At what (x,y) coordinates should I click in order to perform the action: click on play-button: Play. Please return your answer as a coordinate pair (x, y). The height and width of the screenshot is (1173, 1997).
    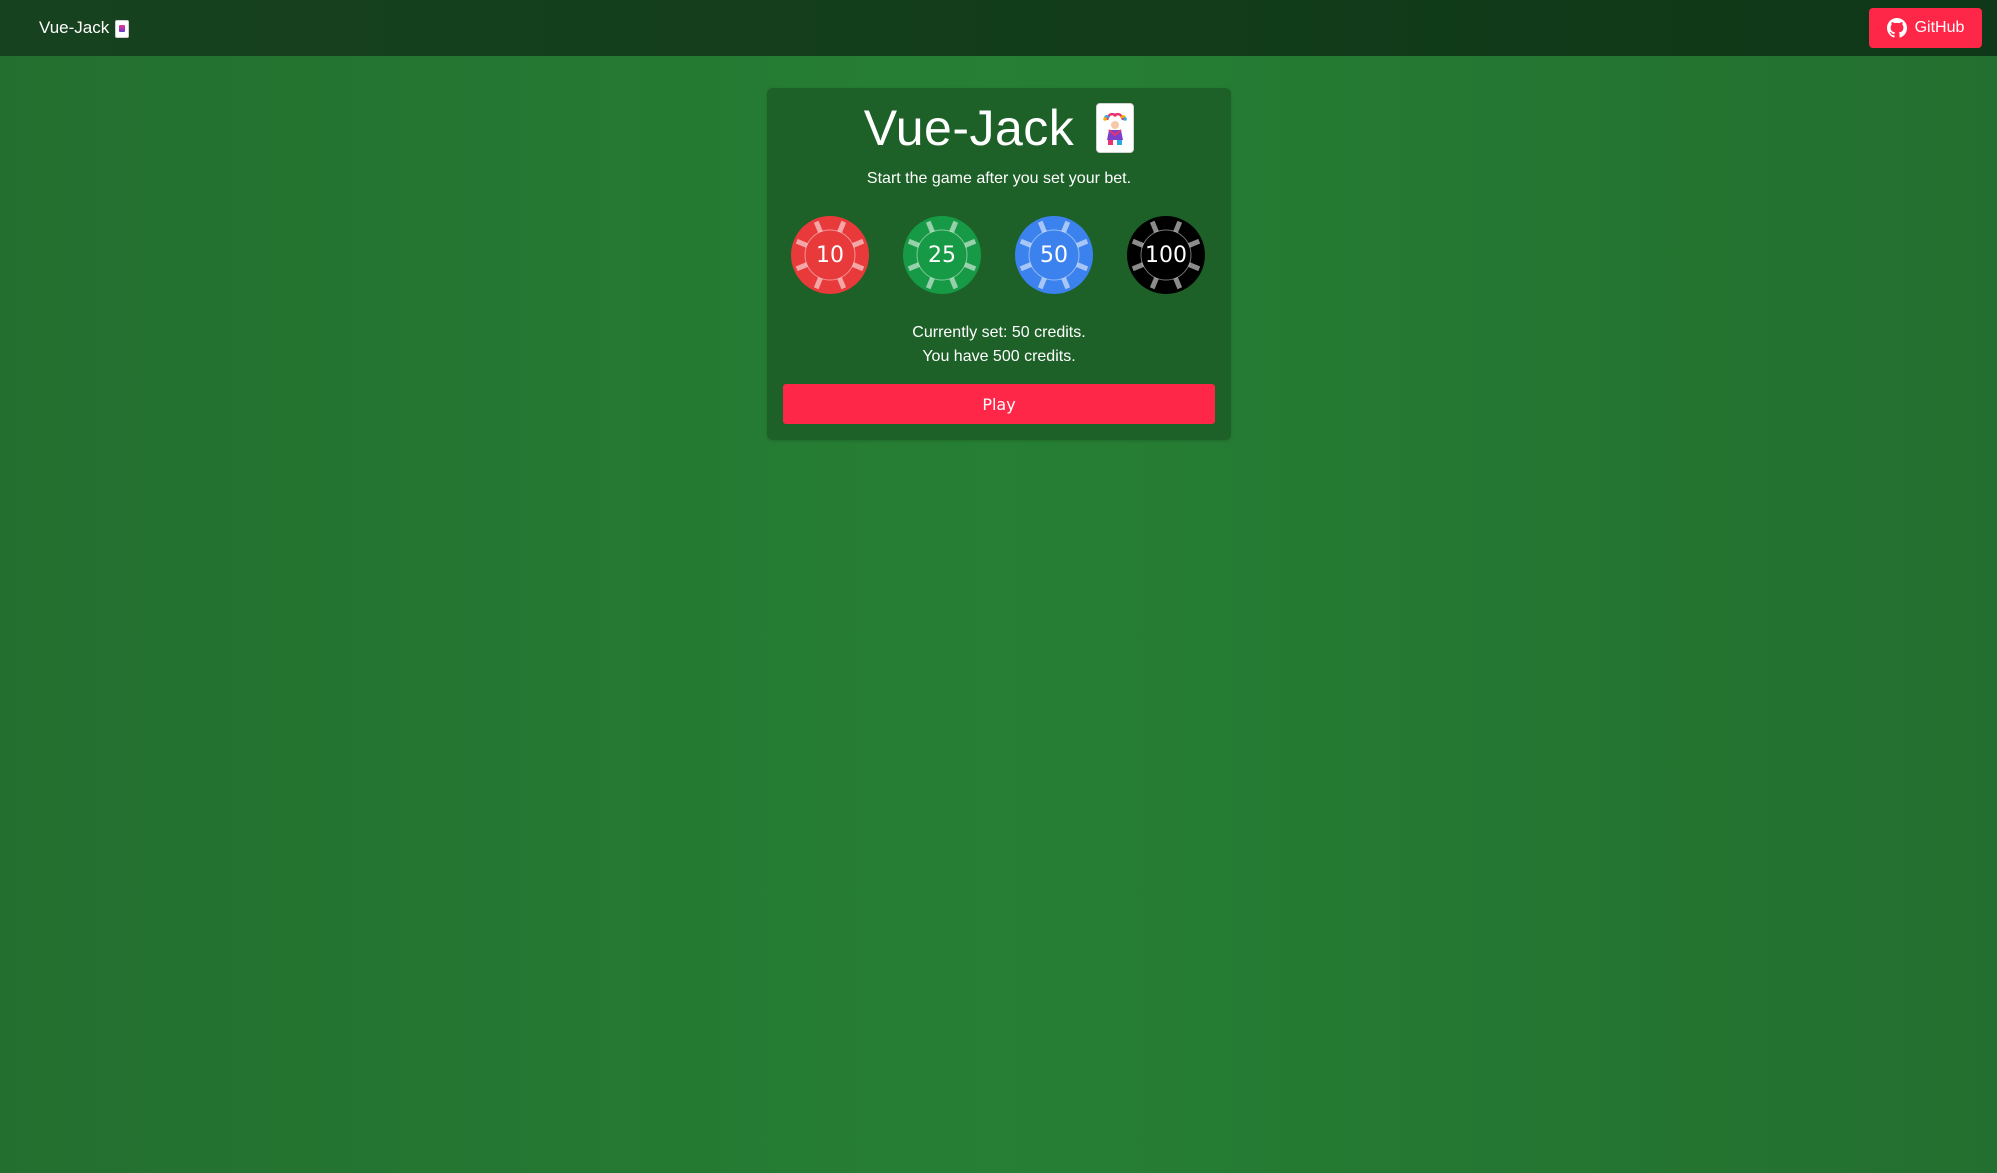
    Looking at the image, I should click on (999, 404).